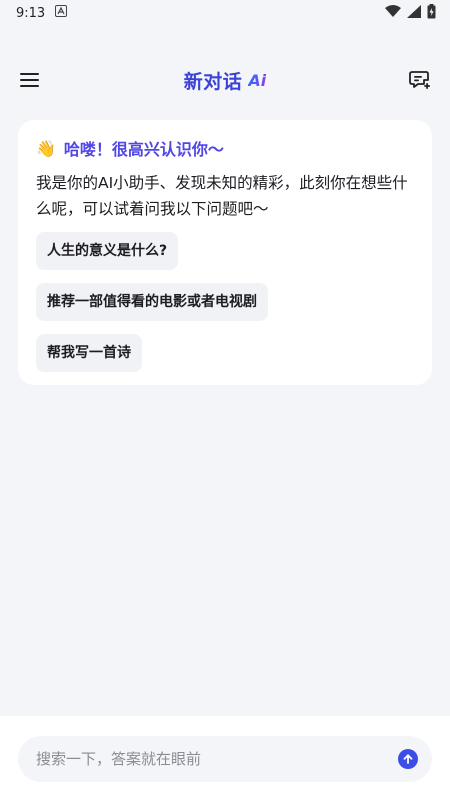  What do you see at coordinates (408, 759) in the screenshot?
I see `send-arrow-icon` at bounding box center [408, 759].